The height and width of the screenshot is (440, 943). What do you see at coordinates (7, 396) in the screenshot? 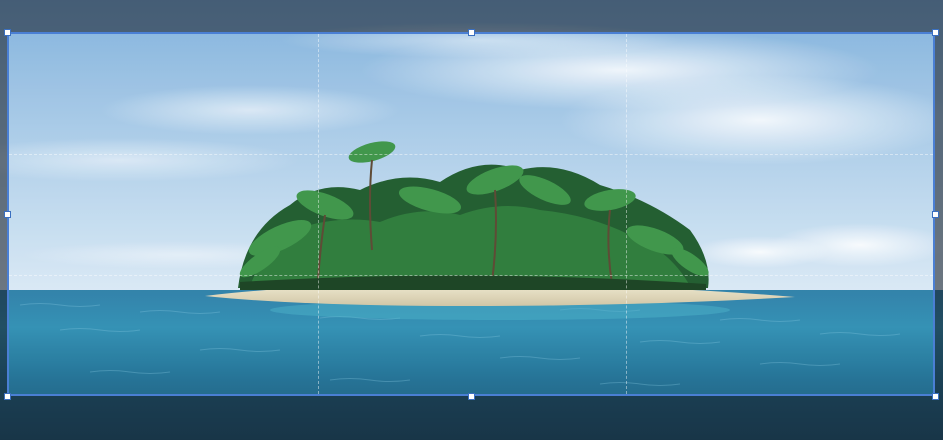
I see `crop-handle-bottom-left` at bounding box center [7, 396].